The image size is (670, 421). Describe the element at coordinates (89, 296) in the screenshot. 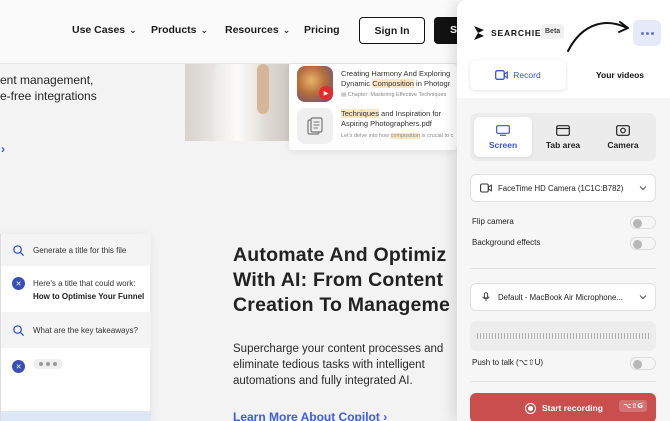

I see `chat-answer-title: How to Optimise Your Funnel` at that location.